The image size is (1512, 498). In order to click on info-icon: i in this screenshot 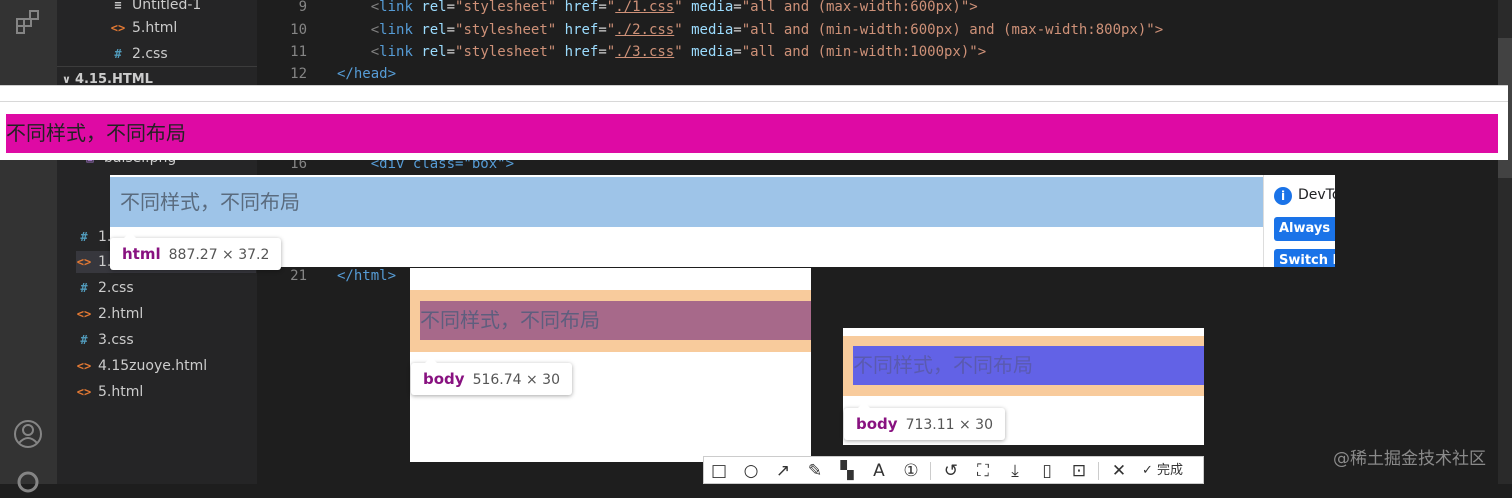, I will do `click(1283, 196)`.